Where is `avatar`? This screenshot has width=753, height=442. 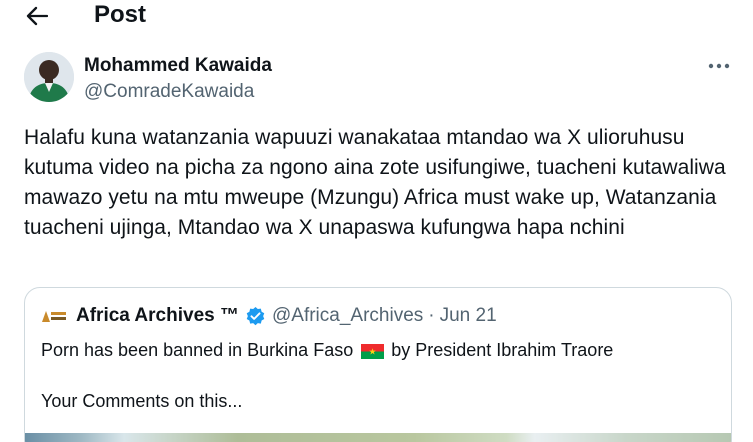
avatar is located at coordinates (49, 77).